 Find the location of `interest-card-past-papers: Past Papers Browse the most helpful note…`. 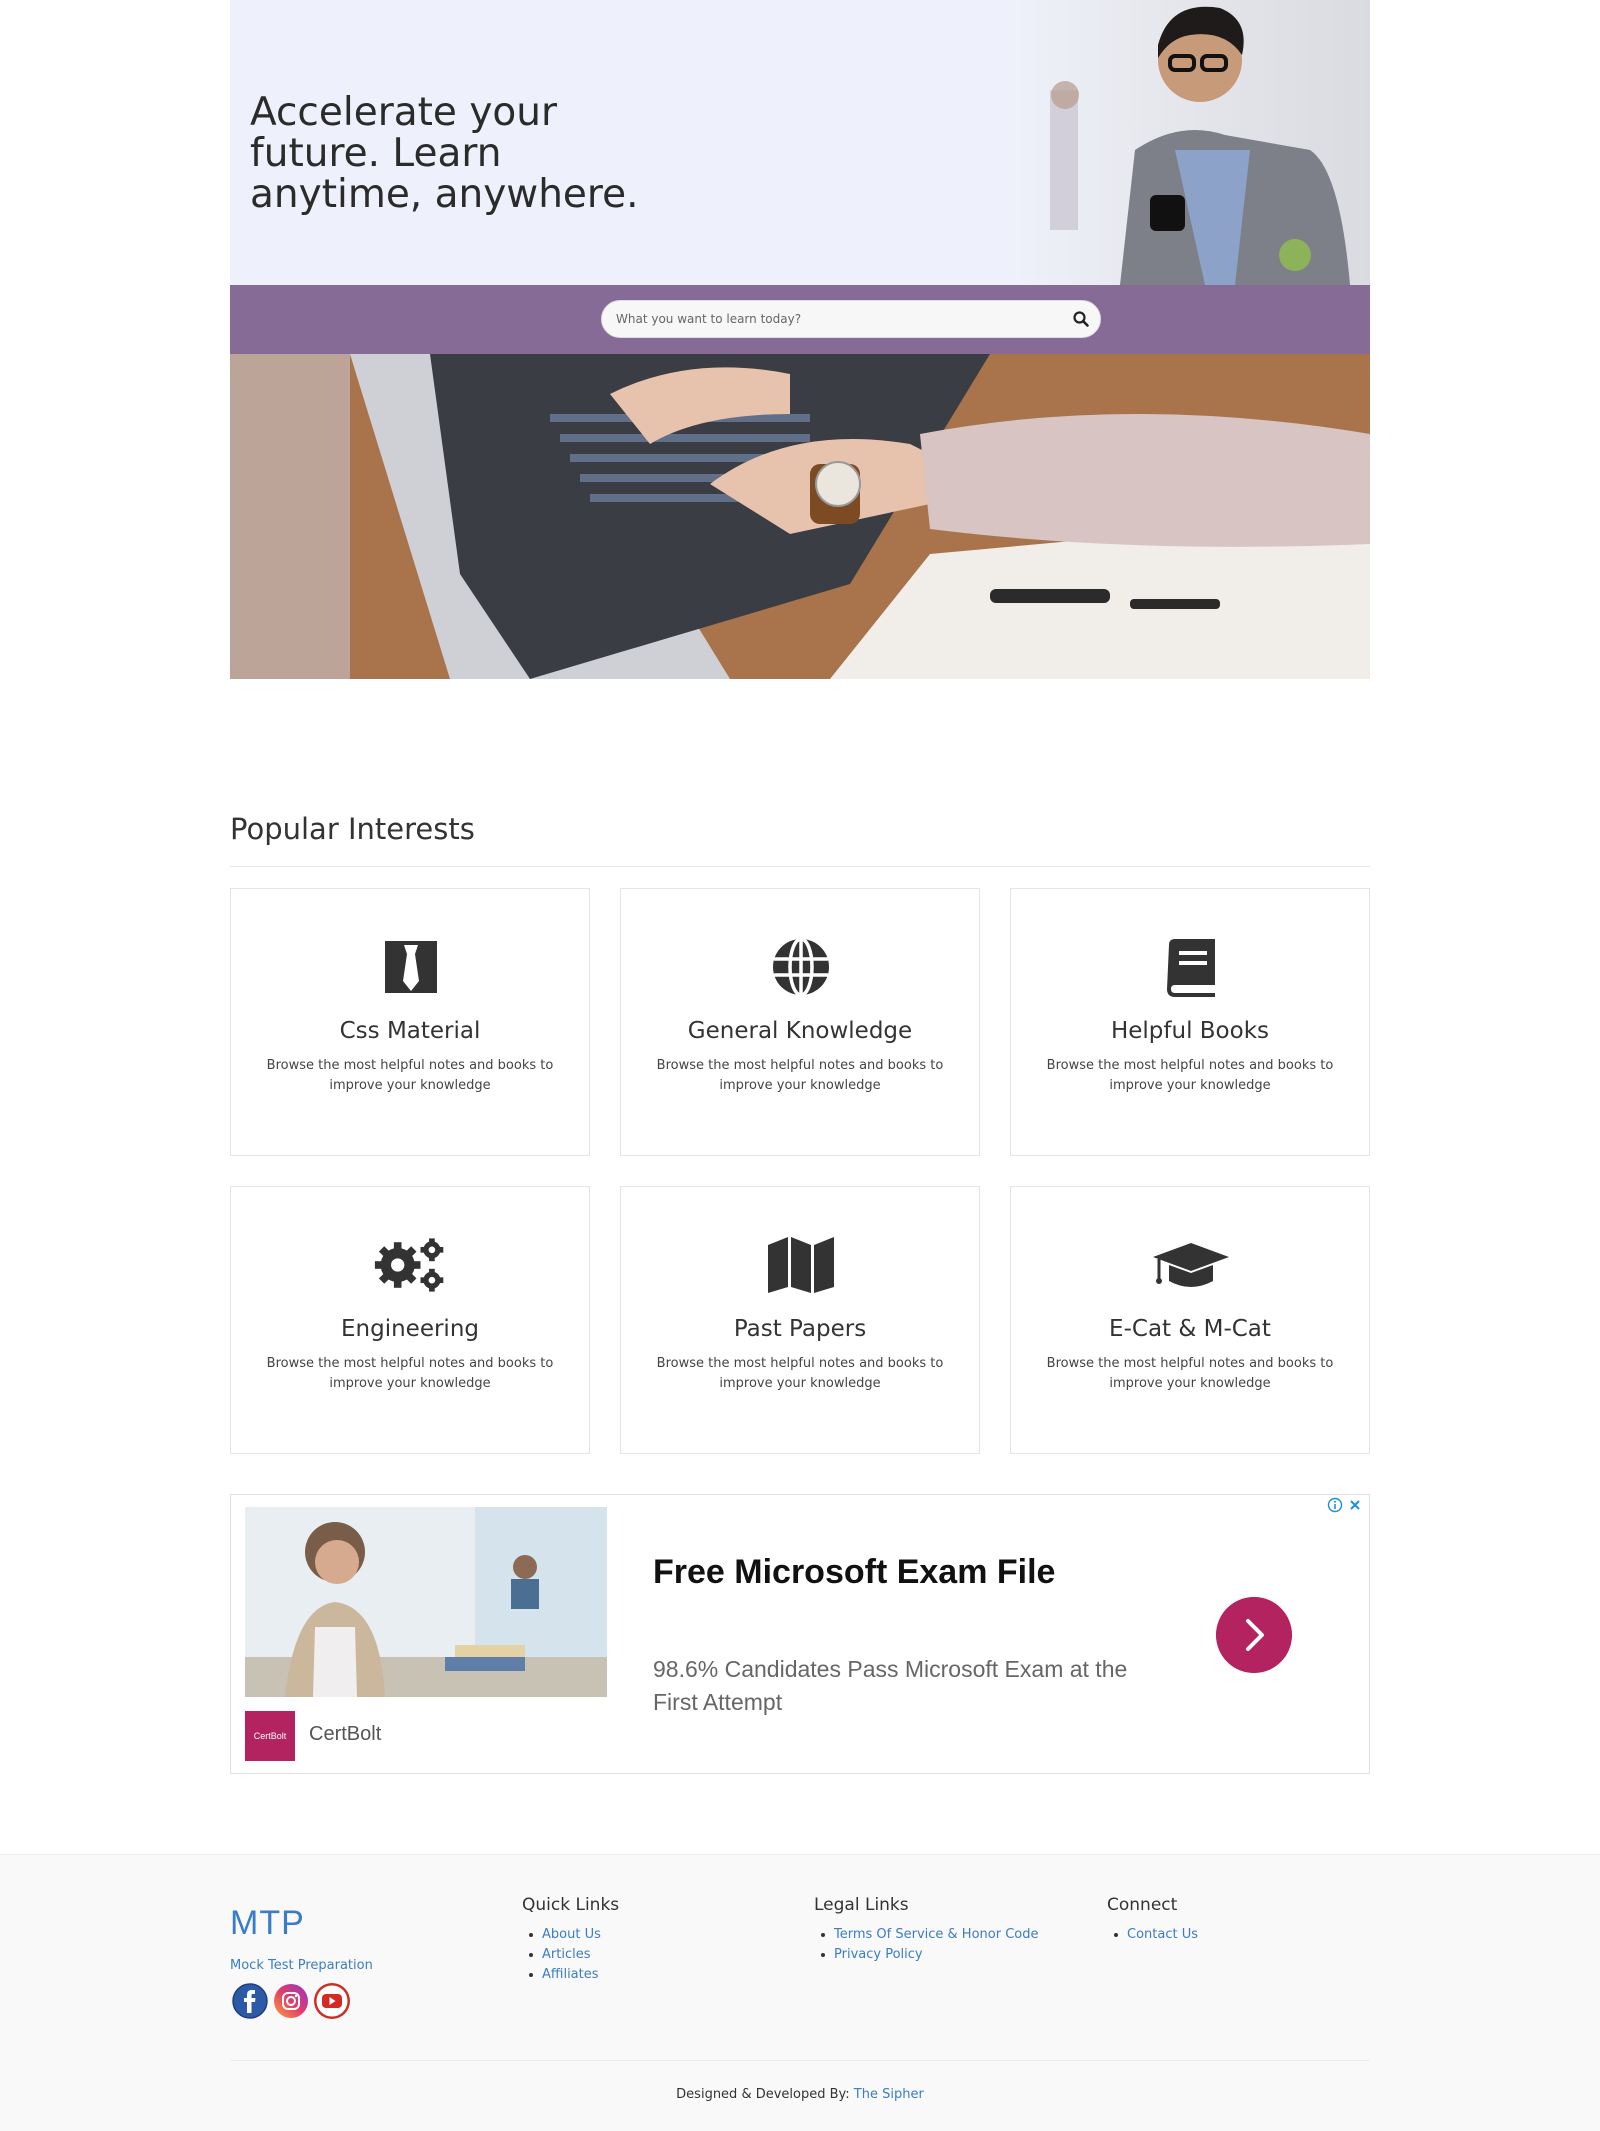

interest-card-past-papers: Past Papers Browse the most helpful note… is located at coordinates (800, 1320).